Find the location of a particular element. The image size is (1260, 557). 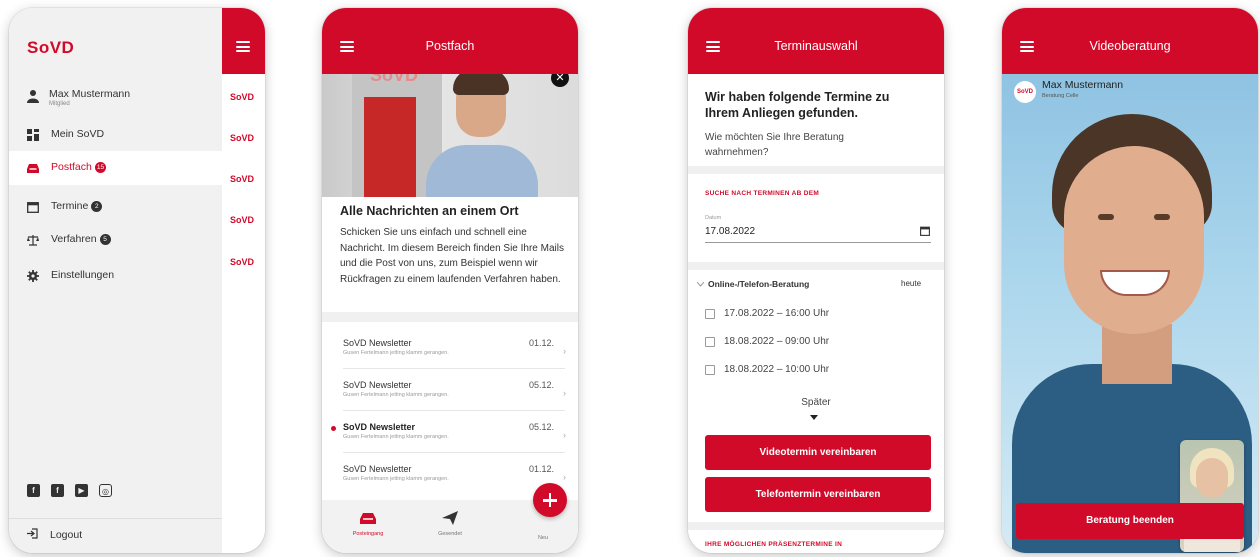

time-slot-option: 18.08.2022 – 09:00 Uhr is located at coordinates (805, 343).